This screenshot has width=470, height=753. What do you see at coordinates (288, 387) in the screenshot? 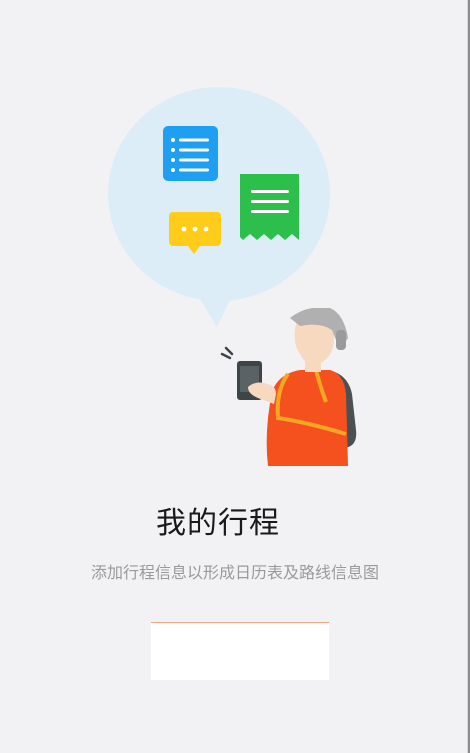
I see `traveler-figure` at bounding box center [288, 387].